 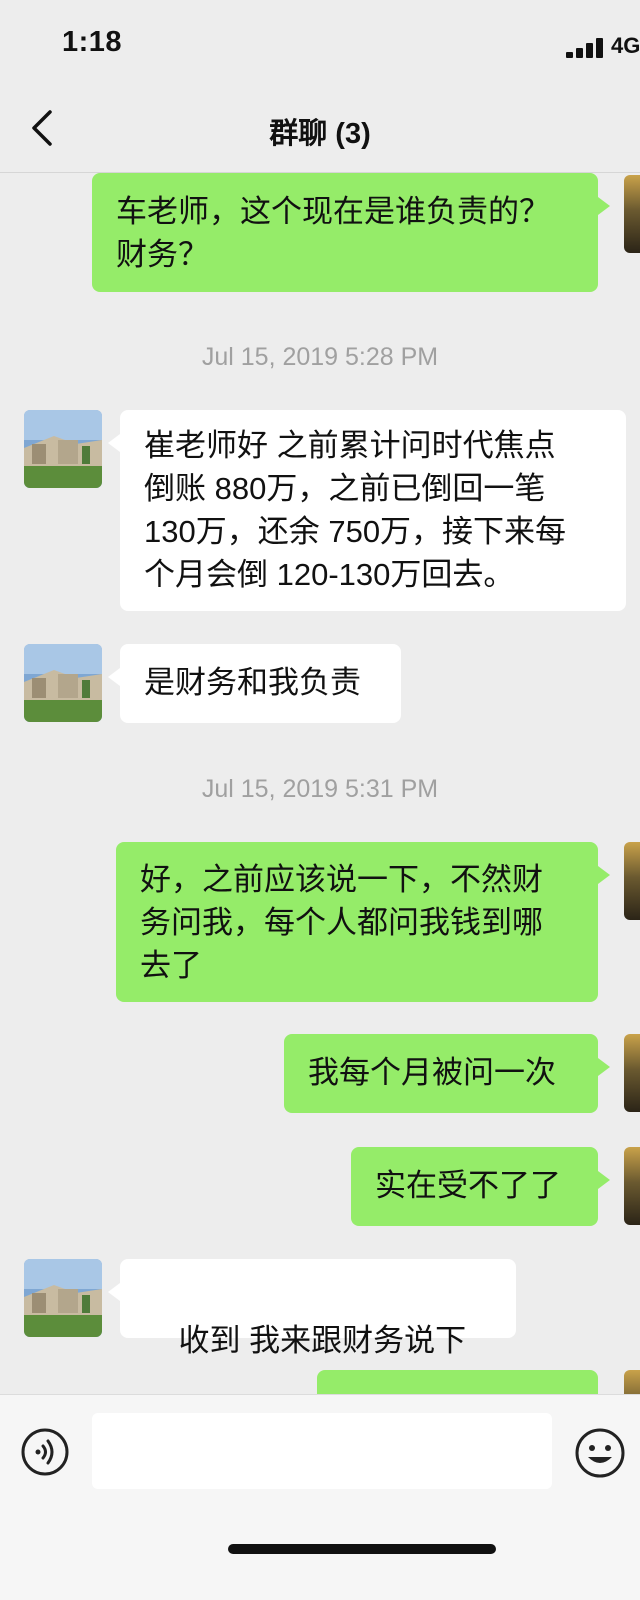 I want to click on message-bubble-received: 收到 我来跟财务说下, so click(x=312, y=1339).